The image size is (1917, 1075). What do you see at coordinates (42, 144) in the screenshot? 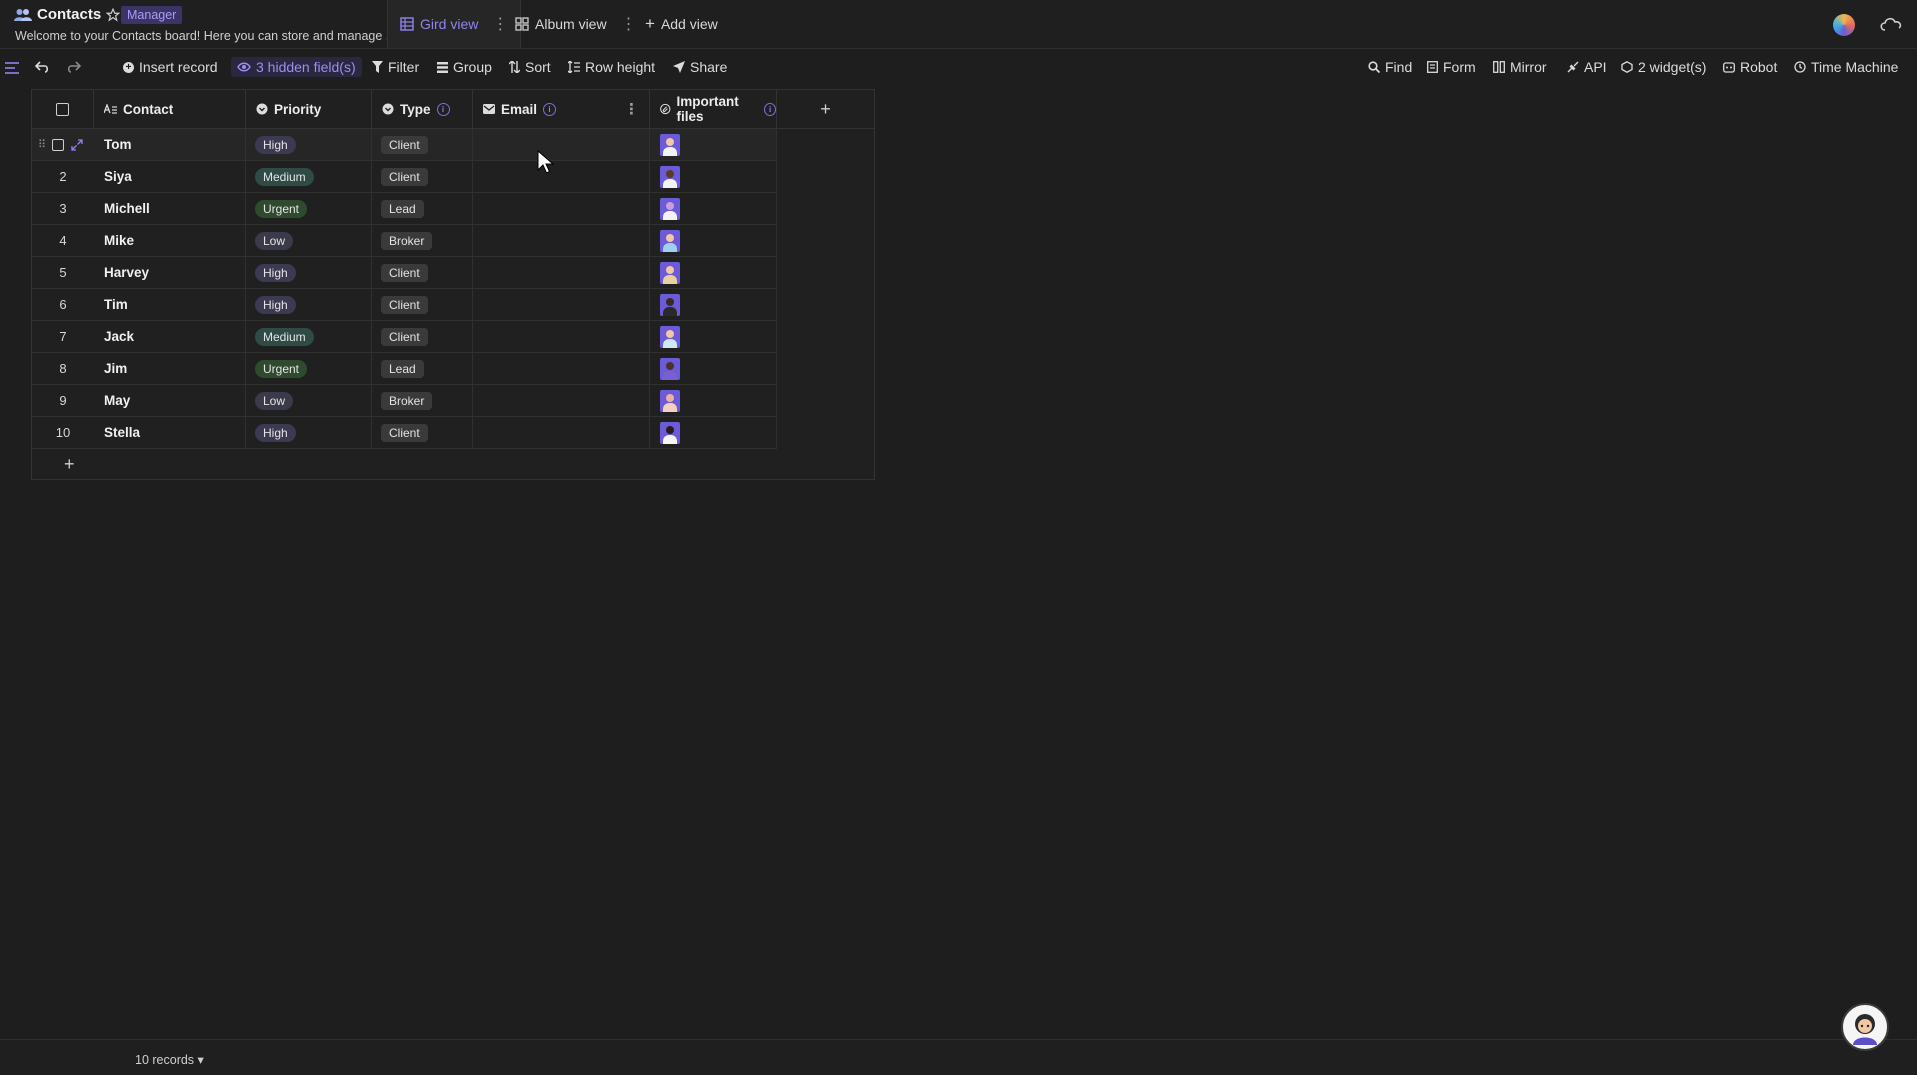
I see `drag-handle-icon: ⠿` at bounding box center [42, 144].